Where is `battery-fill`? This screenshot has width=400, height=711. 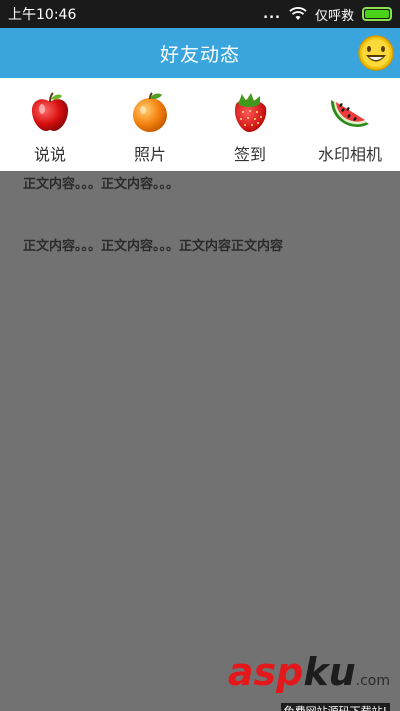
battery-fill is located at coordinates (377, 14).